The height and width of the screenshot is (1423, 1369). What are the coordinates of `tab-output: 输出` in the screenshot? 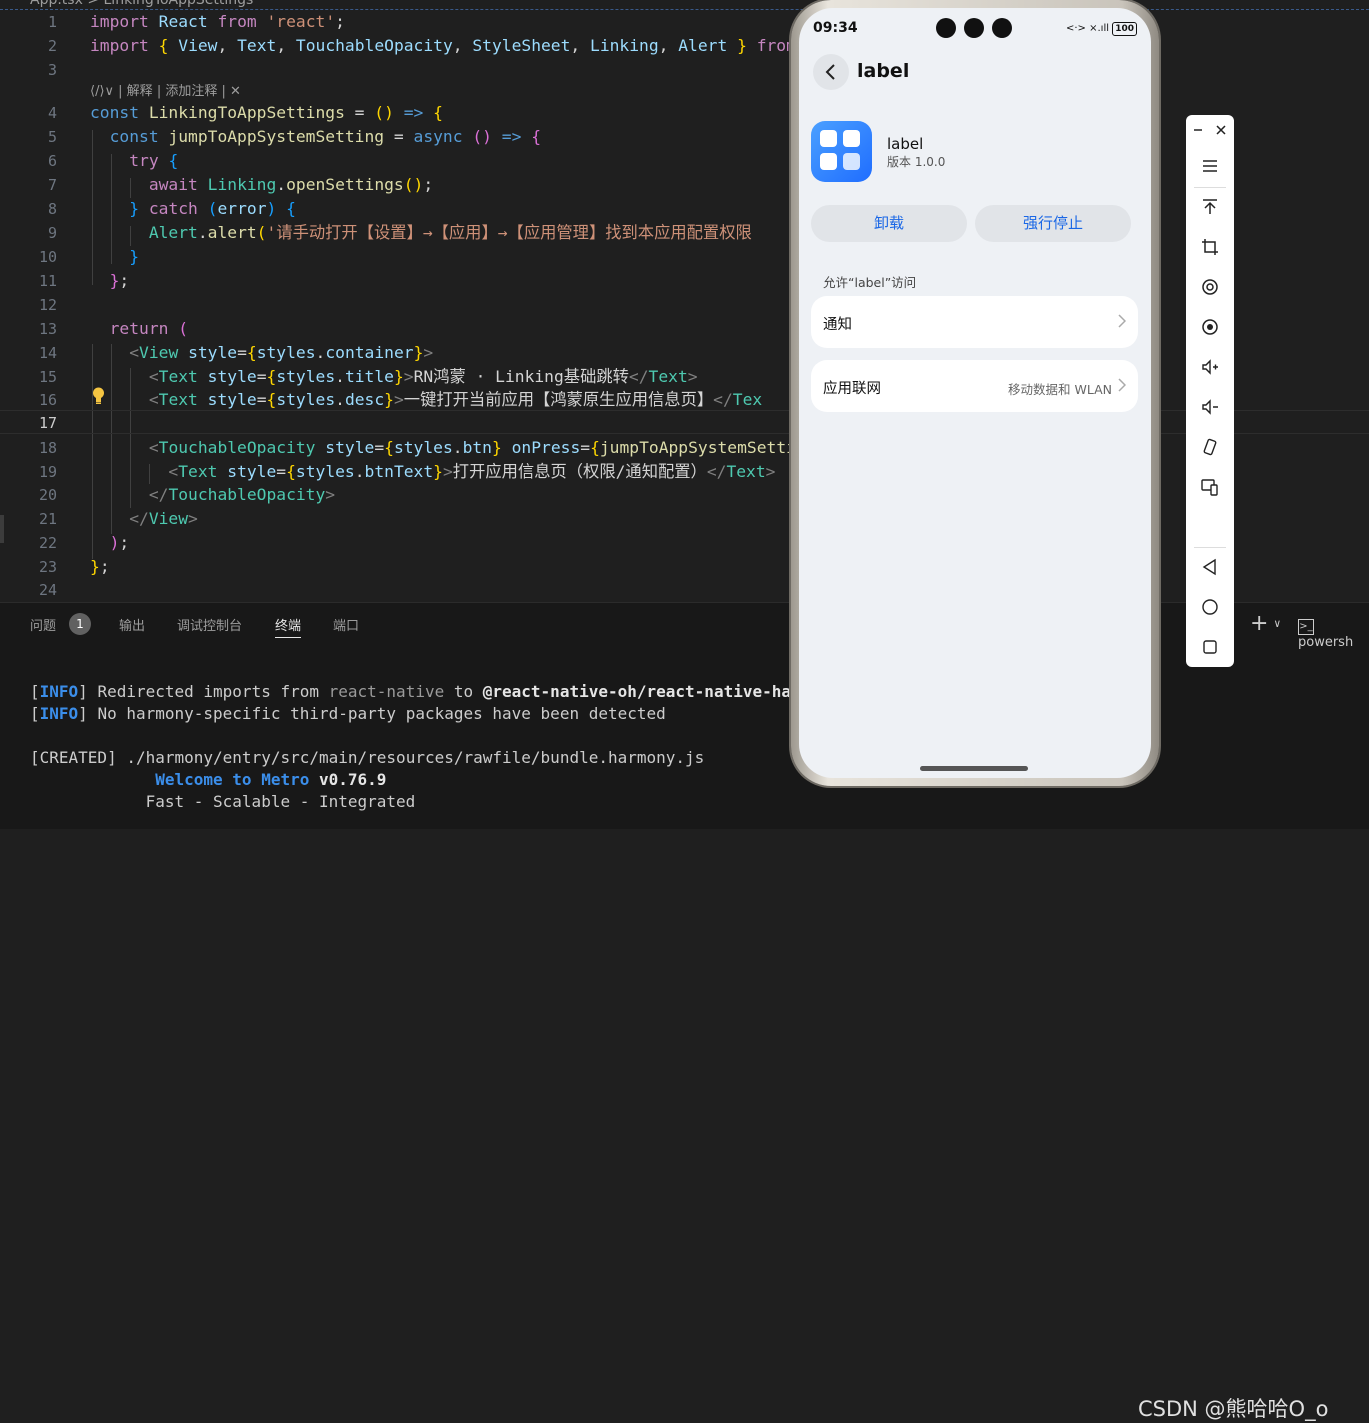 It's located at (132, 624).